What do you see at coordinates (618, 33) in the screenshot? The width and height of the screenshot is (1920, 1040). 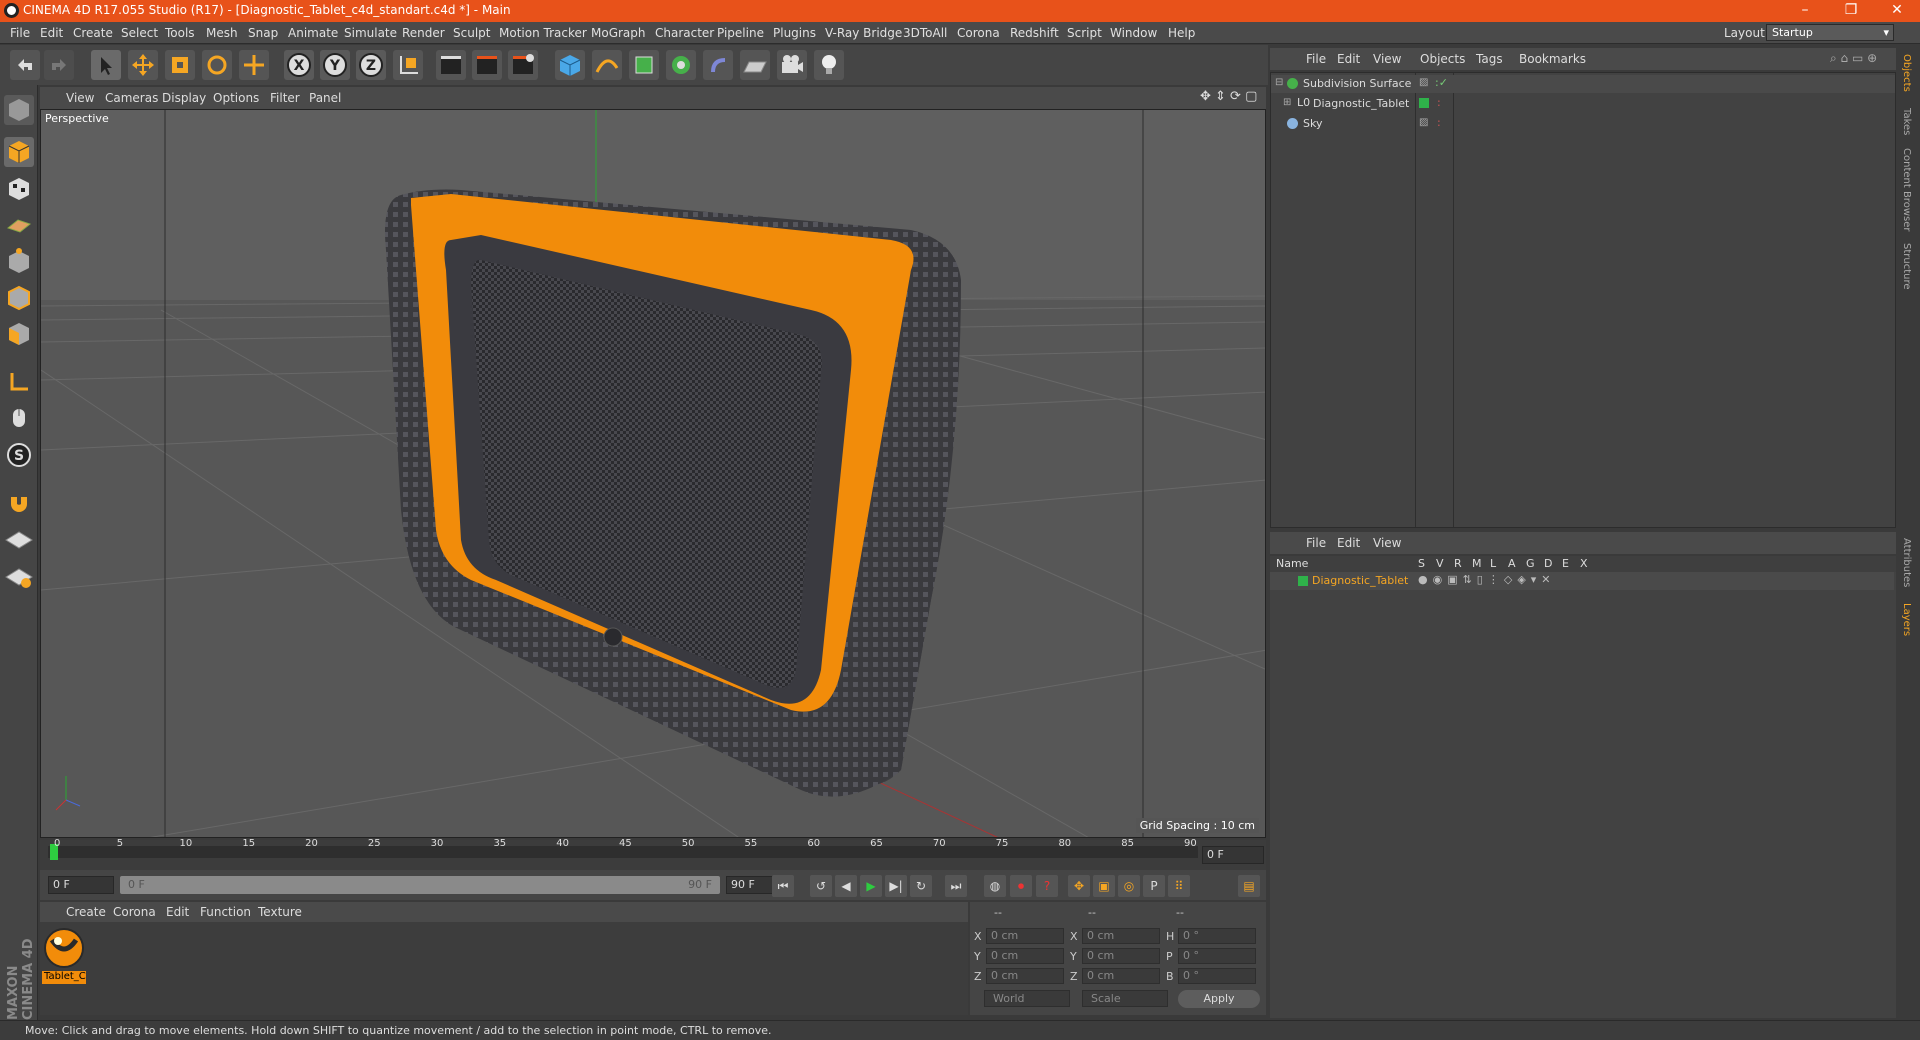 I see `menu-mograph: MoGraph` at bounding box center [618, 33].